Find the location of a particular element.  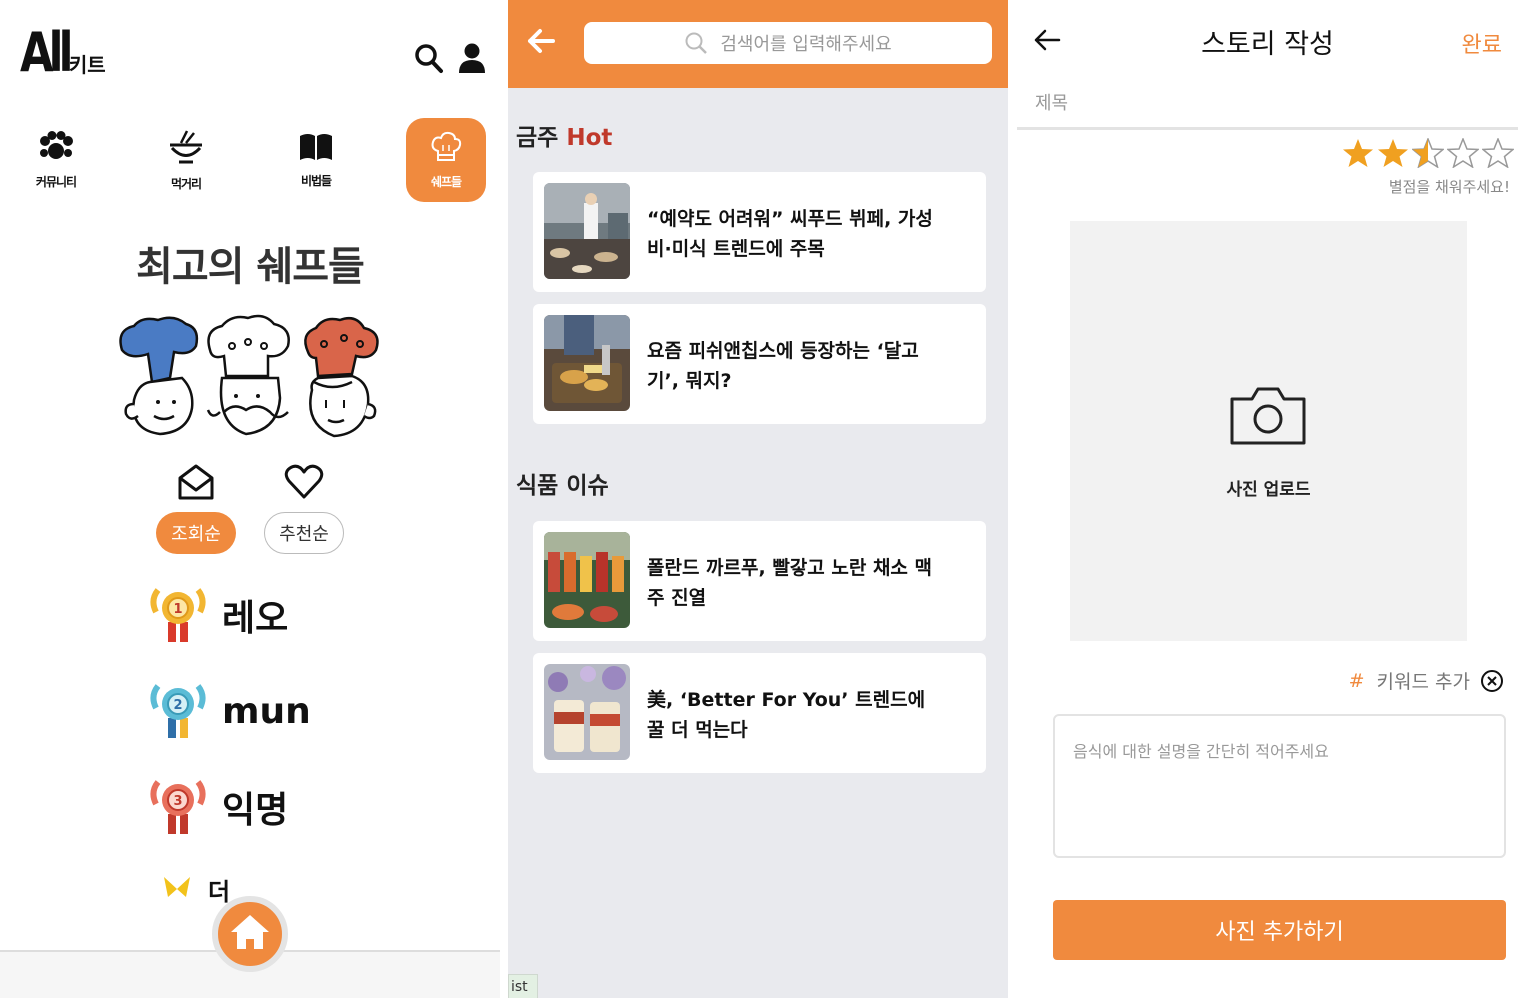

corner-tab: ist is located at coordinates (523, 986).